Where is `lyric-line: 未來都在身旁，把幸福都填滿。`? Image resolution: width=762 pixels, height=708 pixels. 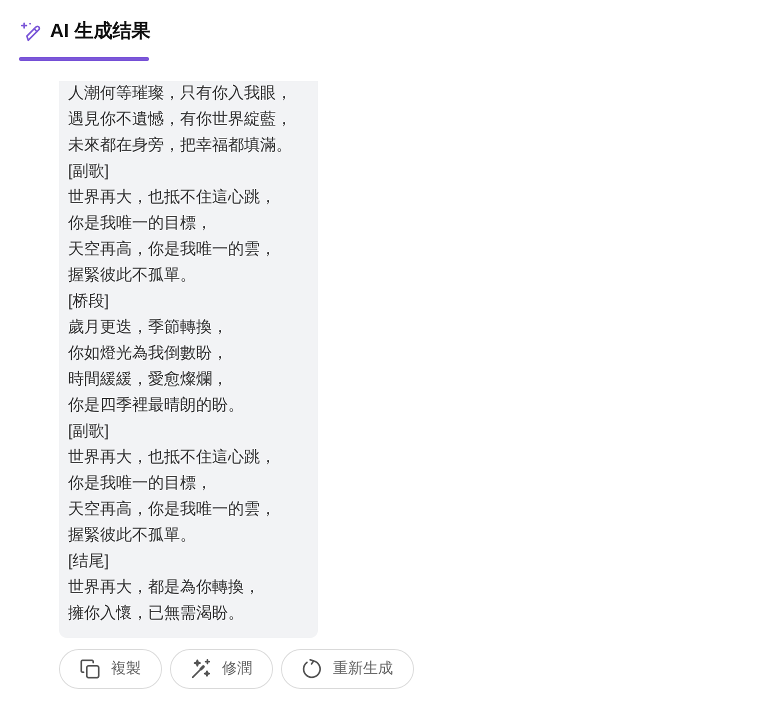
lyric-line: 未來都在身旁，把幸福都填滿。 is located at coordinates (180, 146).